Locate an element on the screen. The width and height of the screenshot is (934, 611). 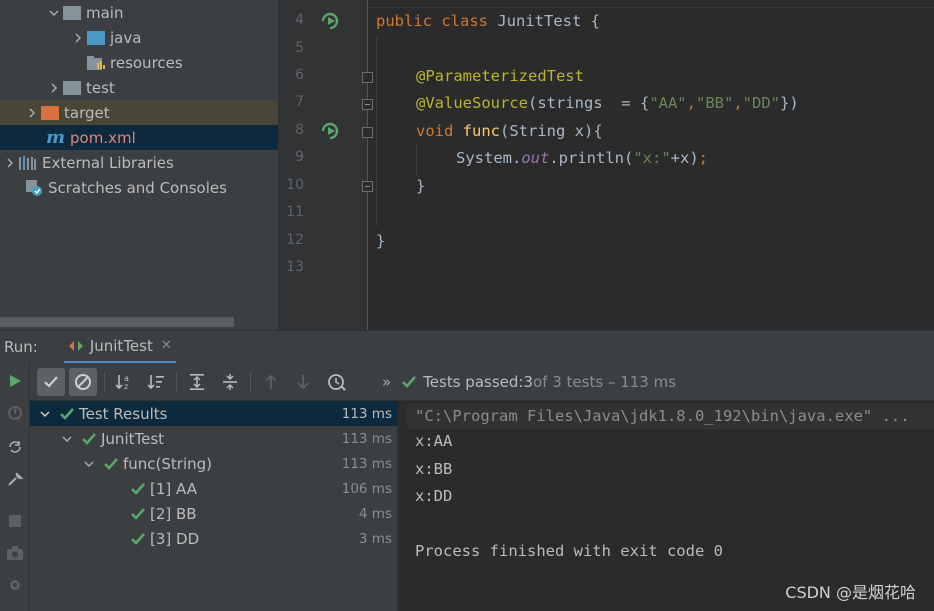
test-status: » Tests passed: 3 of 3 tests – 113 ms is located at coordinates (529, 382).